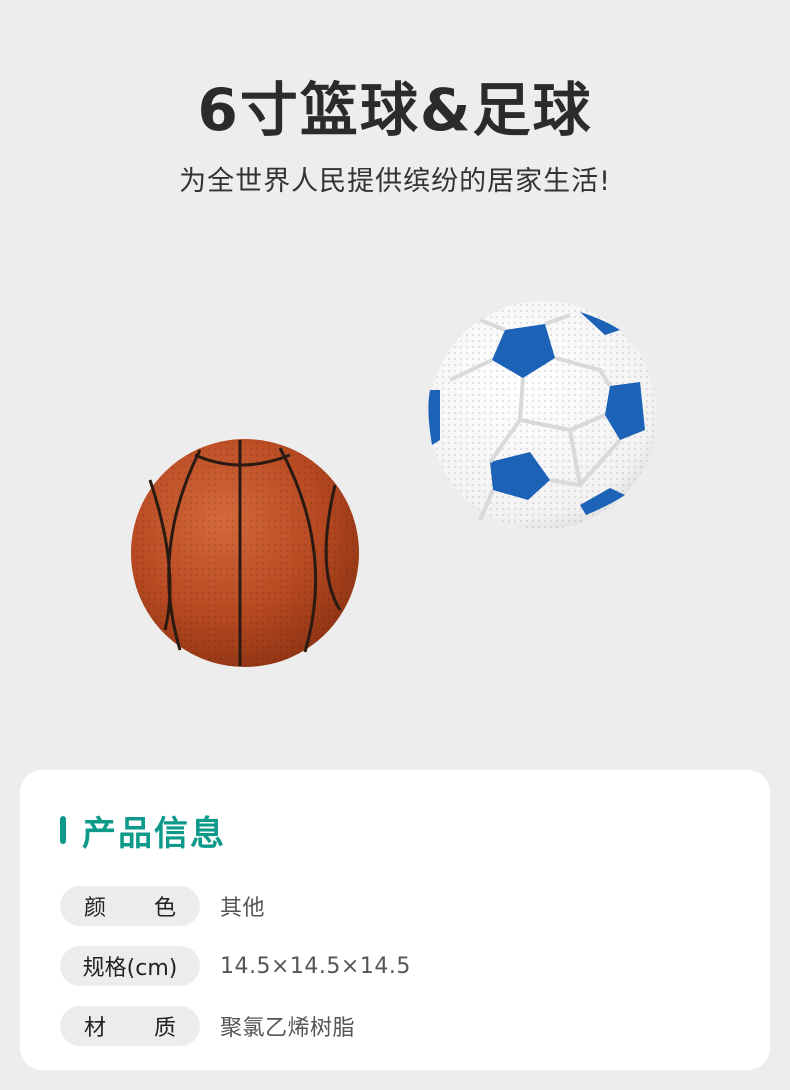 This screenshot has width=790, height=1090. Describe the element at coordinates (130, 906) in the screenshot. I see `row-label: 颜 色` at that location.